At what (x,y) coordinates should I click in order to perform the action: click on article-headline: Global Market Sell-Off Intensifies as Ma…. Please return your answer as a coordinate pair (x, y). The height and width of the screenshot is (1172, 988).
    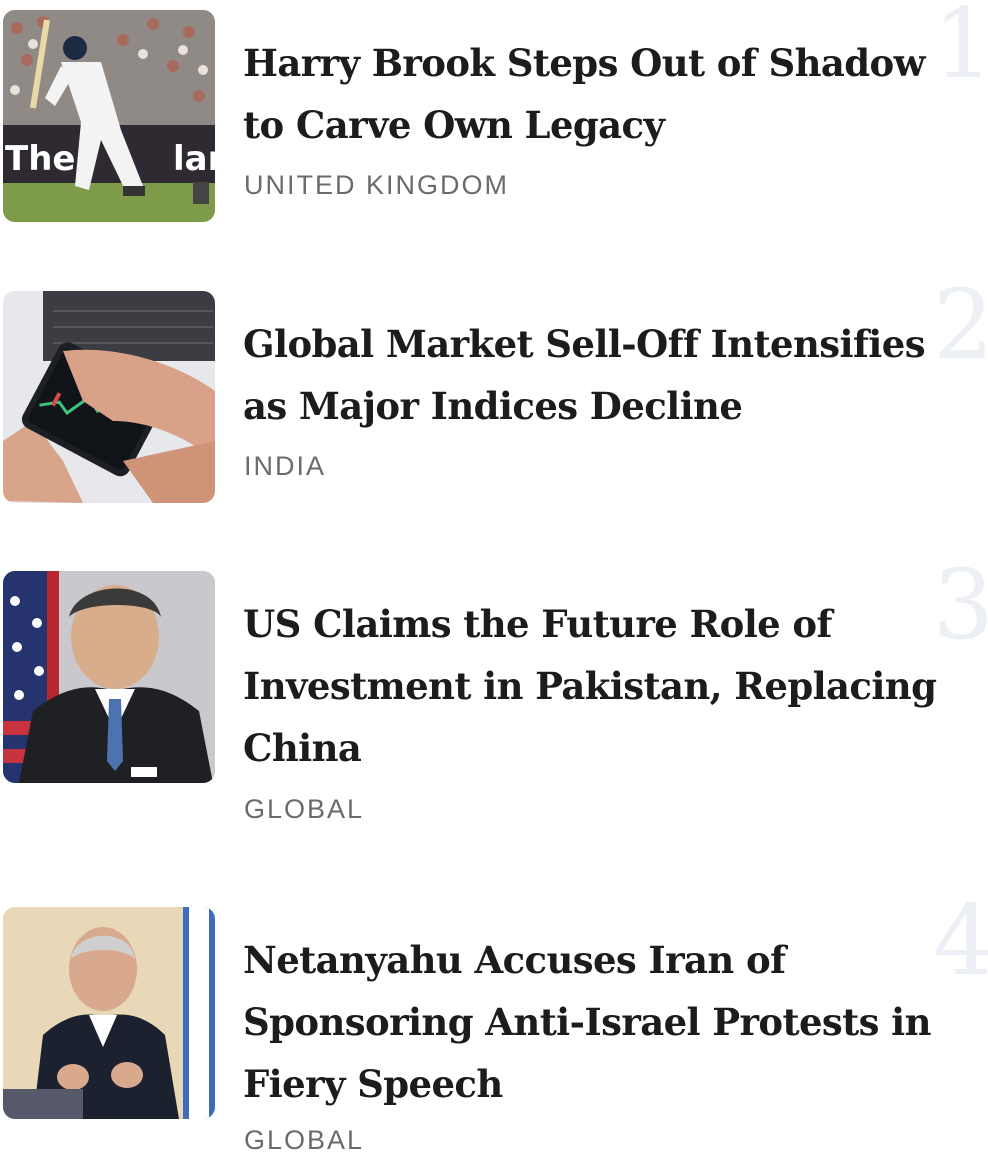
    Looking at the image, I should click on (600, 375).